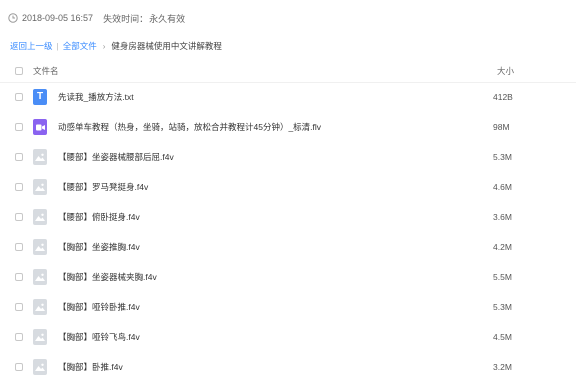 The width and height of the screenshot is (576, 382). I want to click on breadcrumb-arrow: ›, so click(104, 46).